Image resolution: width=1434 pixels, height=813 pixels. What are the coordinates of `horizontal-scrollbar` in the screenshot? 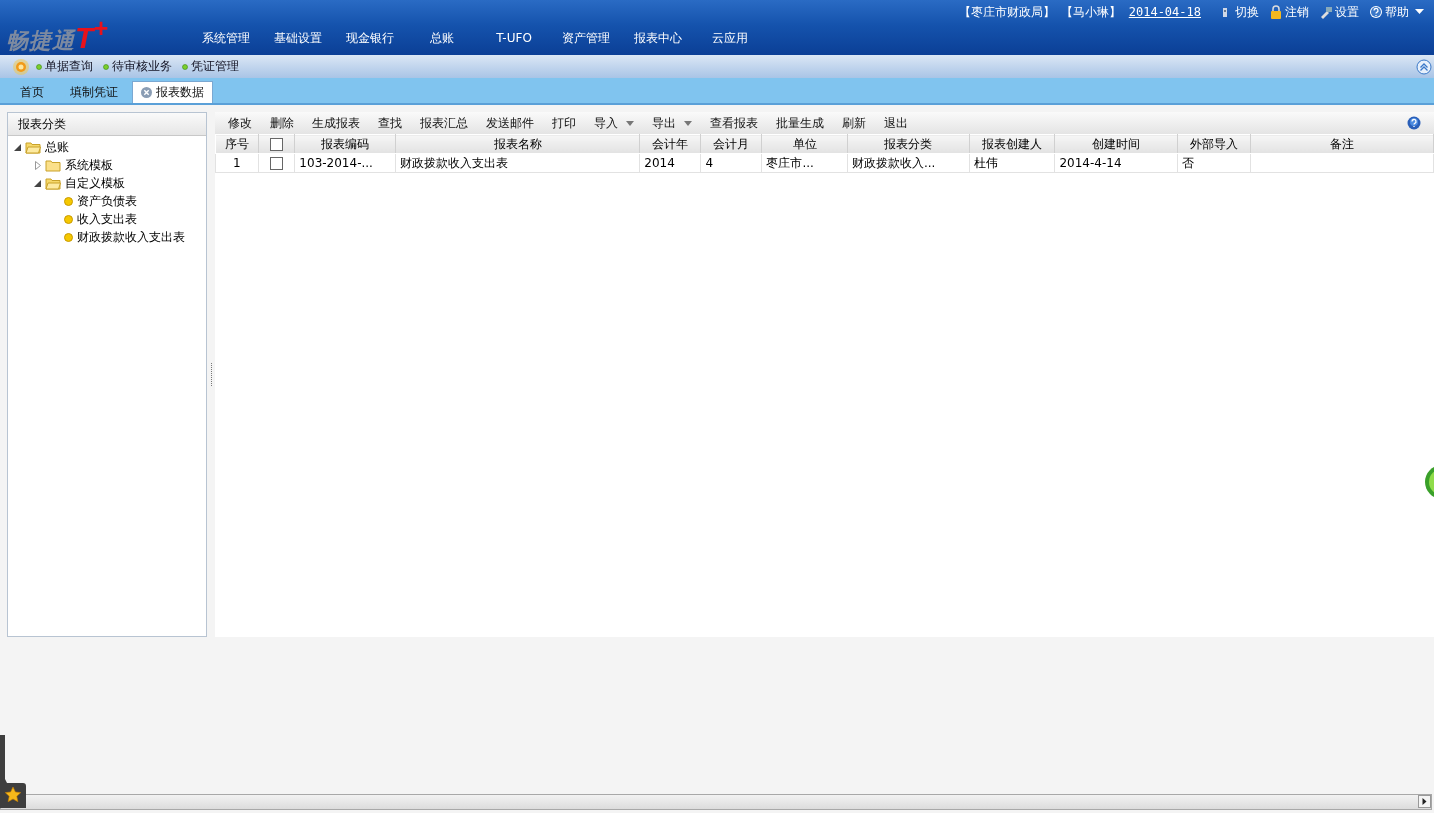 It's located at (716, 802).